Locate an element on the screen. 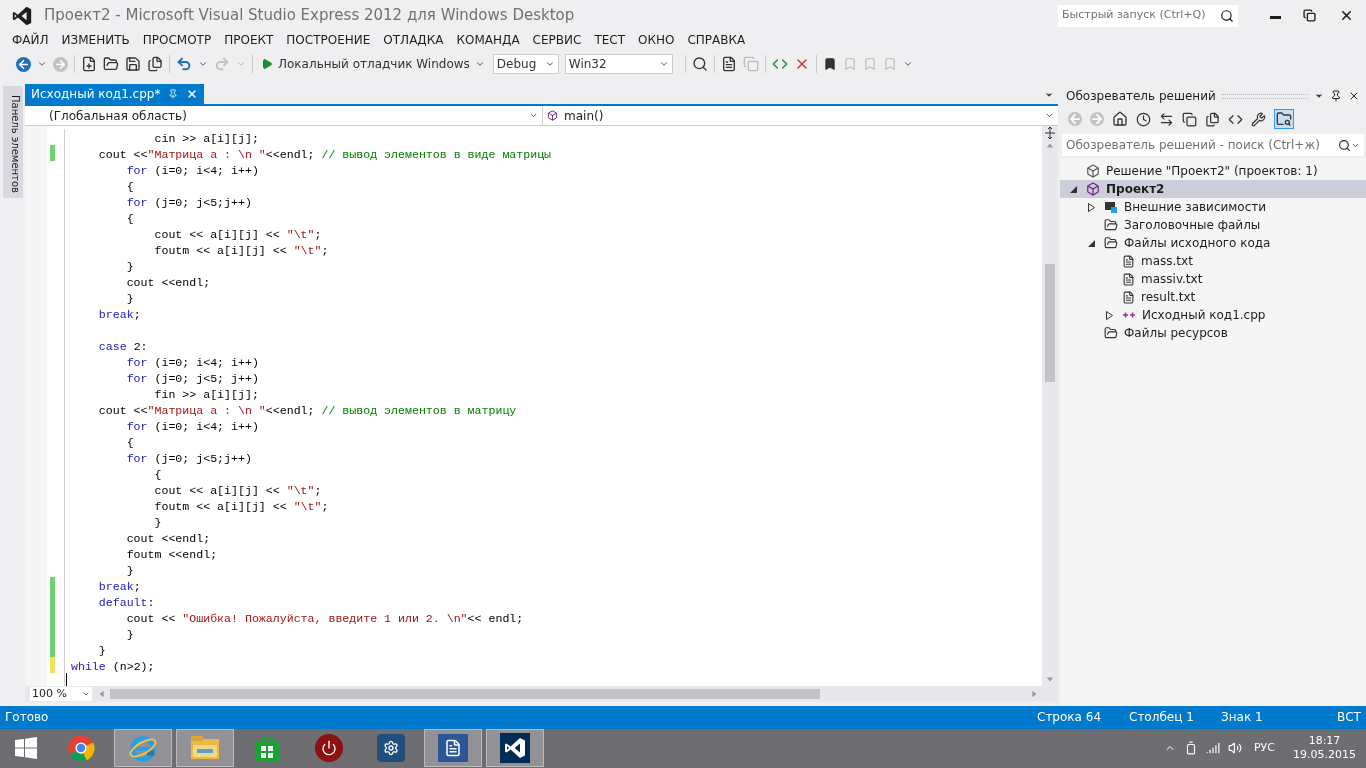  vs-logo-icon is located at coordinates (22, 15).